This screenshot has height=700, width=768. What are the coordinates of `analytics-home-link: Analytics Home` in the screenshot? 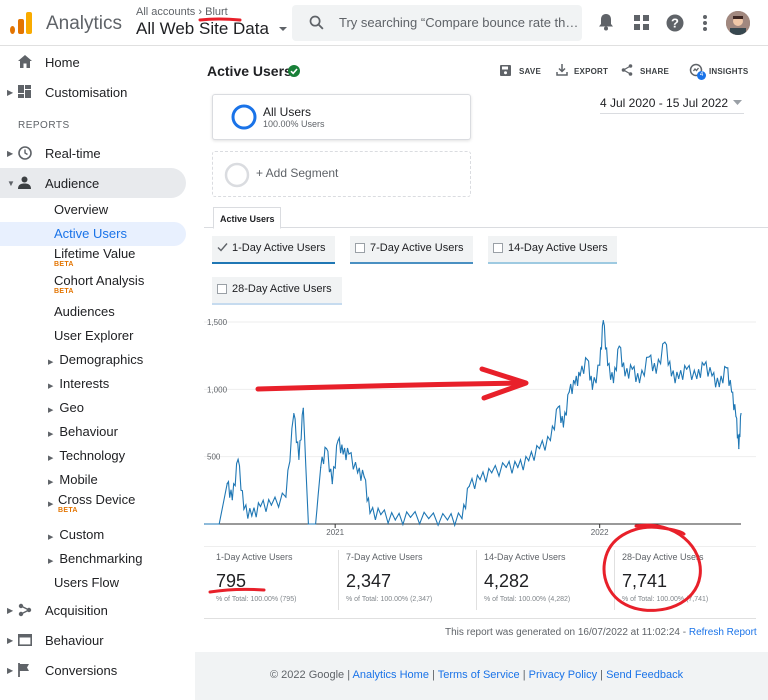 It's located at (391, 675).